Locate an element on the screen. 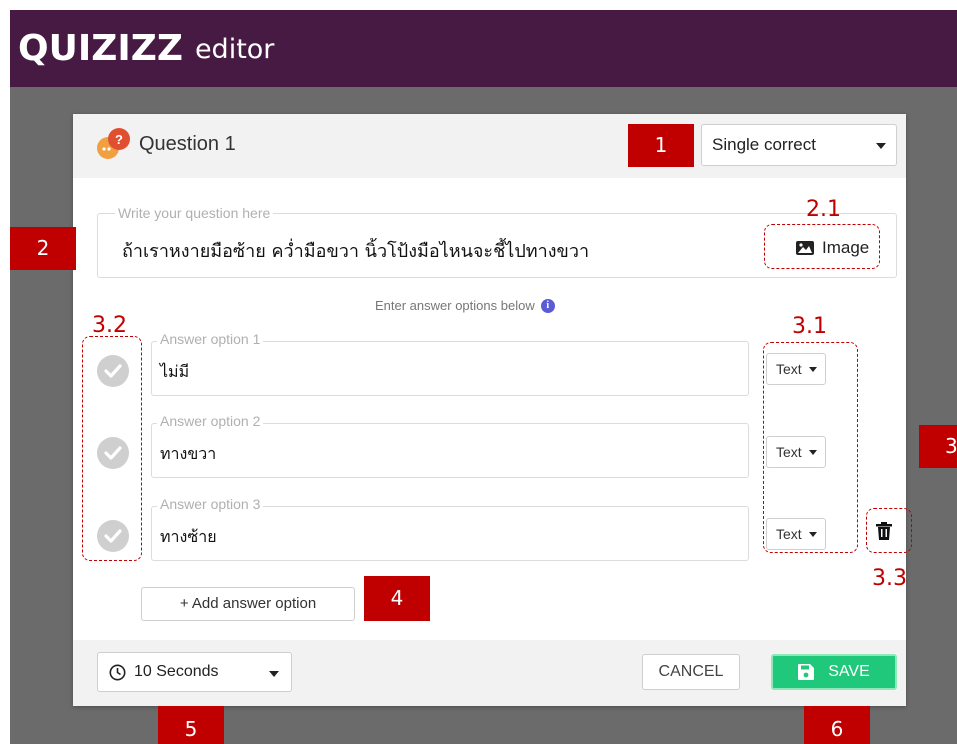 The height and width of the screenshot is (744, 957). floppy-disk-icon is located at coordinates (806, 672).